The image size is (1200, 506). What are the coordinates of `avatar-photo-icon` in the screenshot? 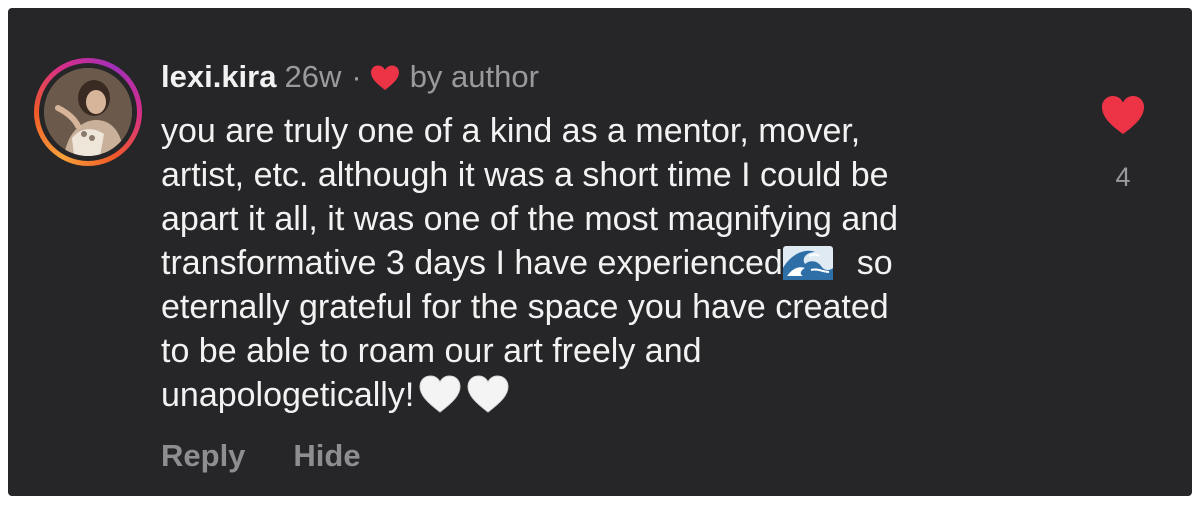 It's located at (88, 112).